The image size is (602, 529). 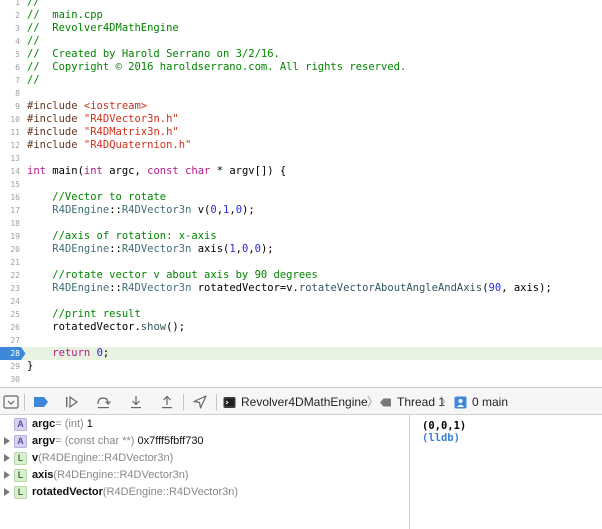 What do you see at coordinates (15, 223) in the screenshot?
I see `line-number: 18` at bounding box center [15, 223].